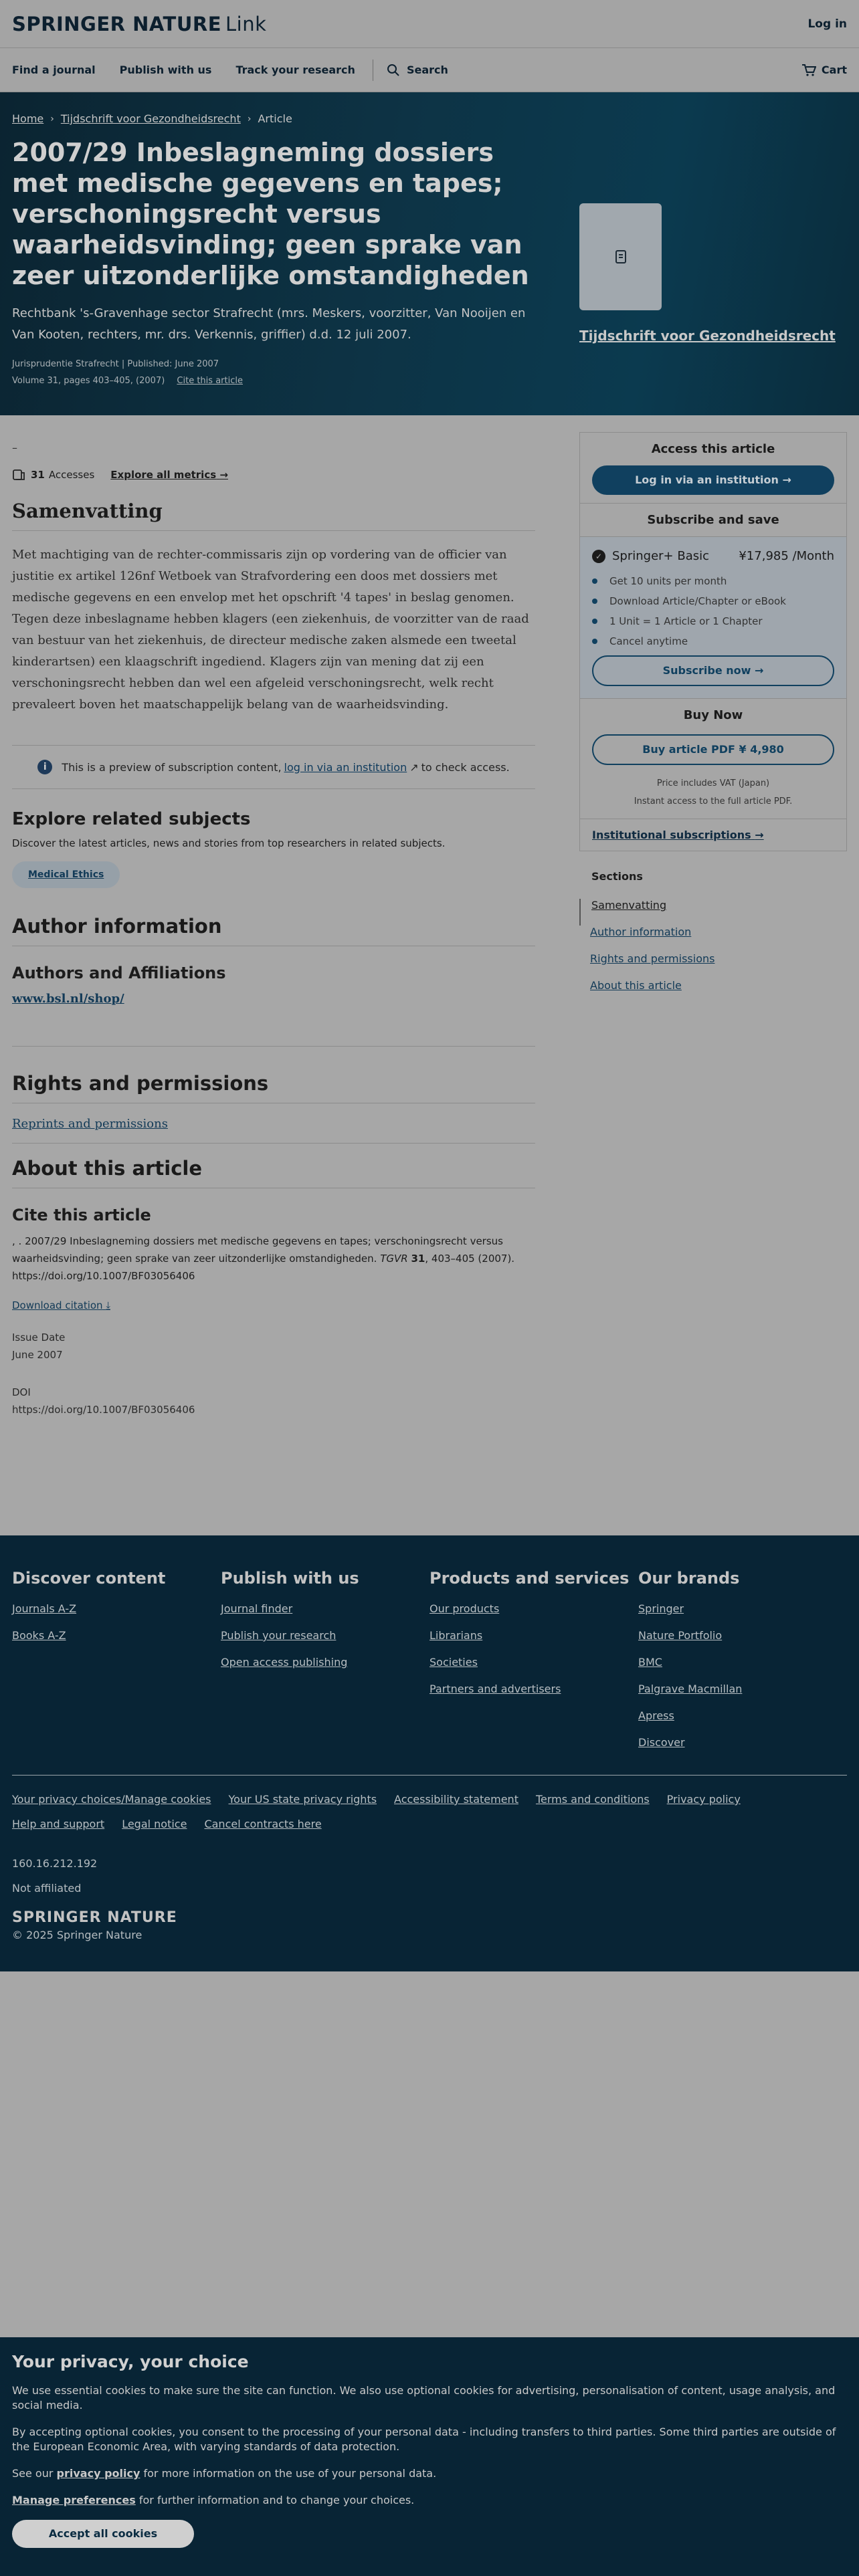 This screenshot has width=859, height=2576. What do you see at coordinates (713, 835) in the screenshot?
I see `institutional-subscriptions-link: Institutional subscriptions →` at bounding box center [713, 835].